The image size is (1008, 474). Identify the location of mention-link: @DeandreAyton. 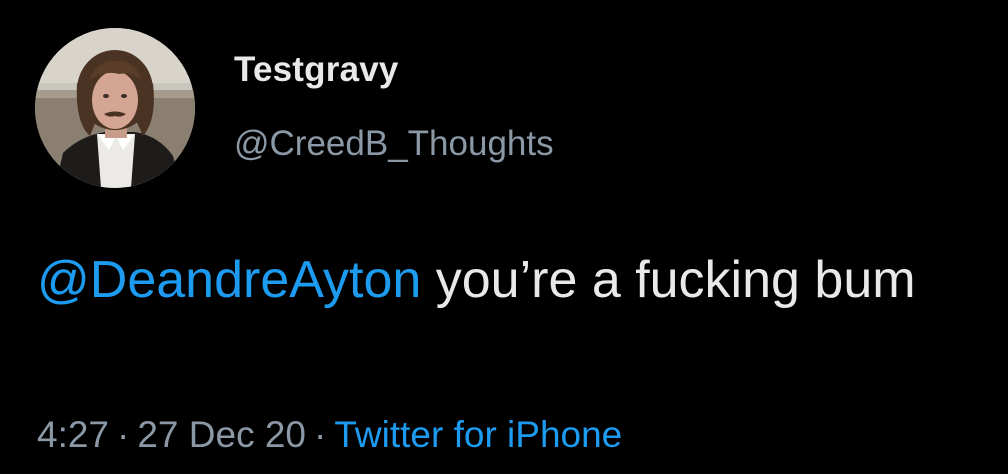
(229, 280).